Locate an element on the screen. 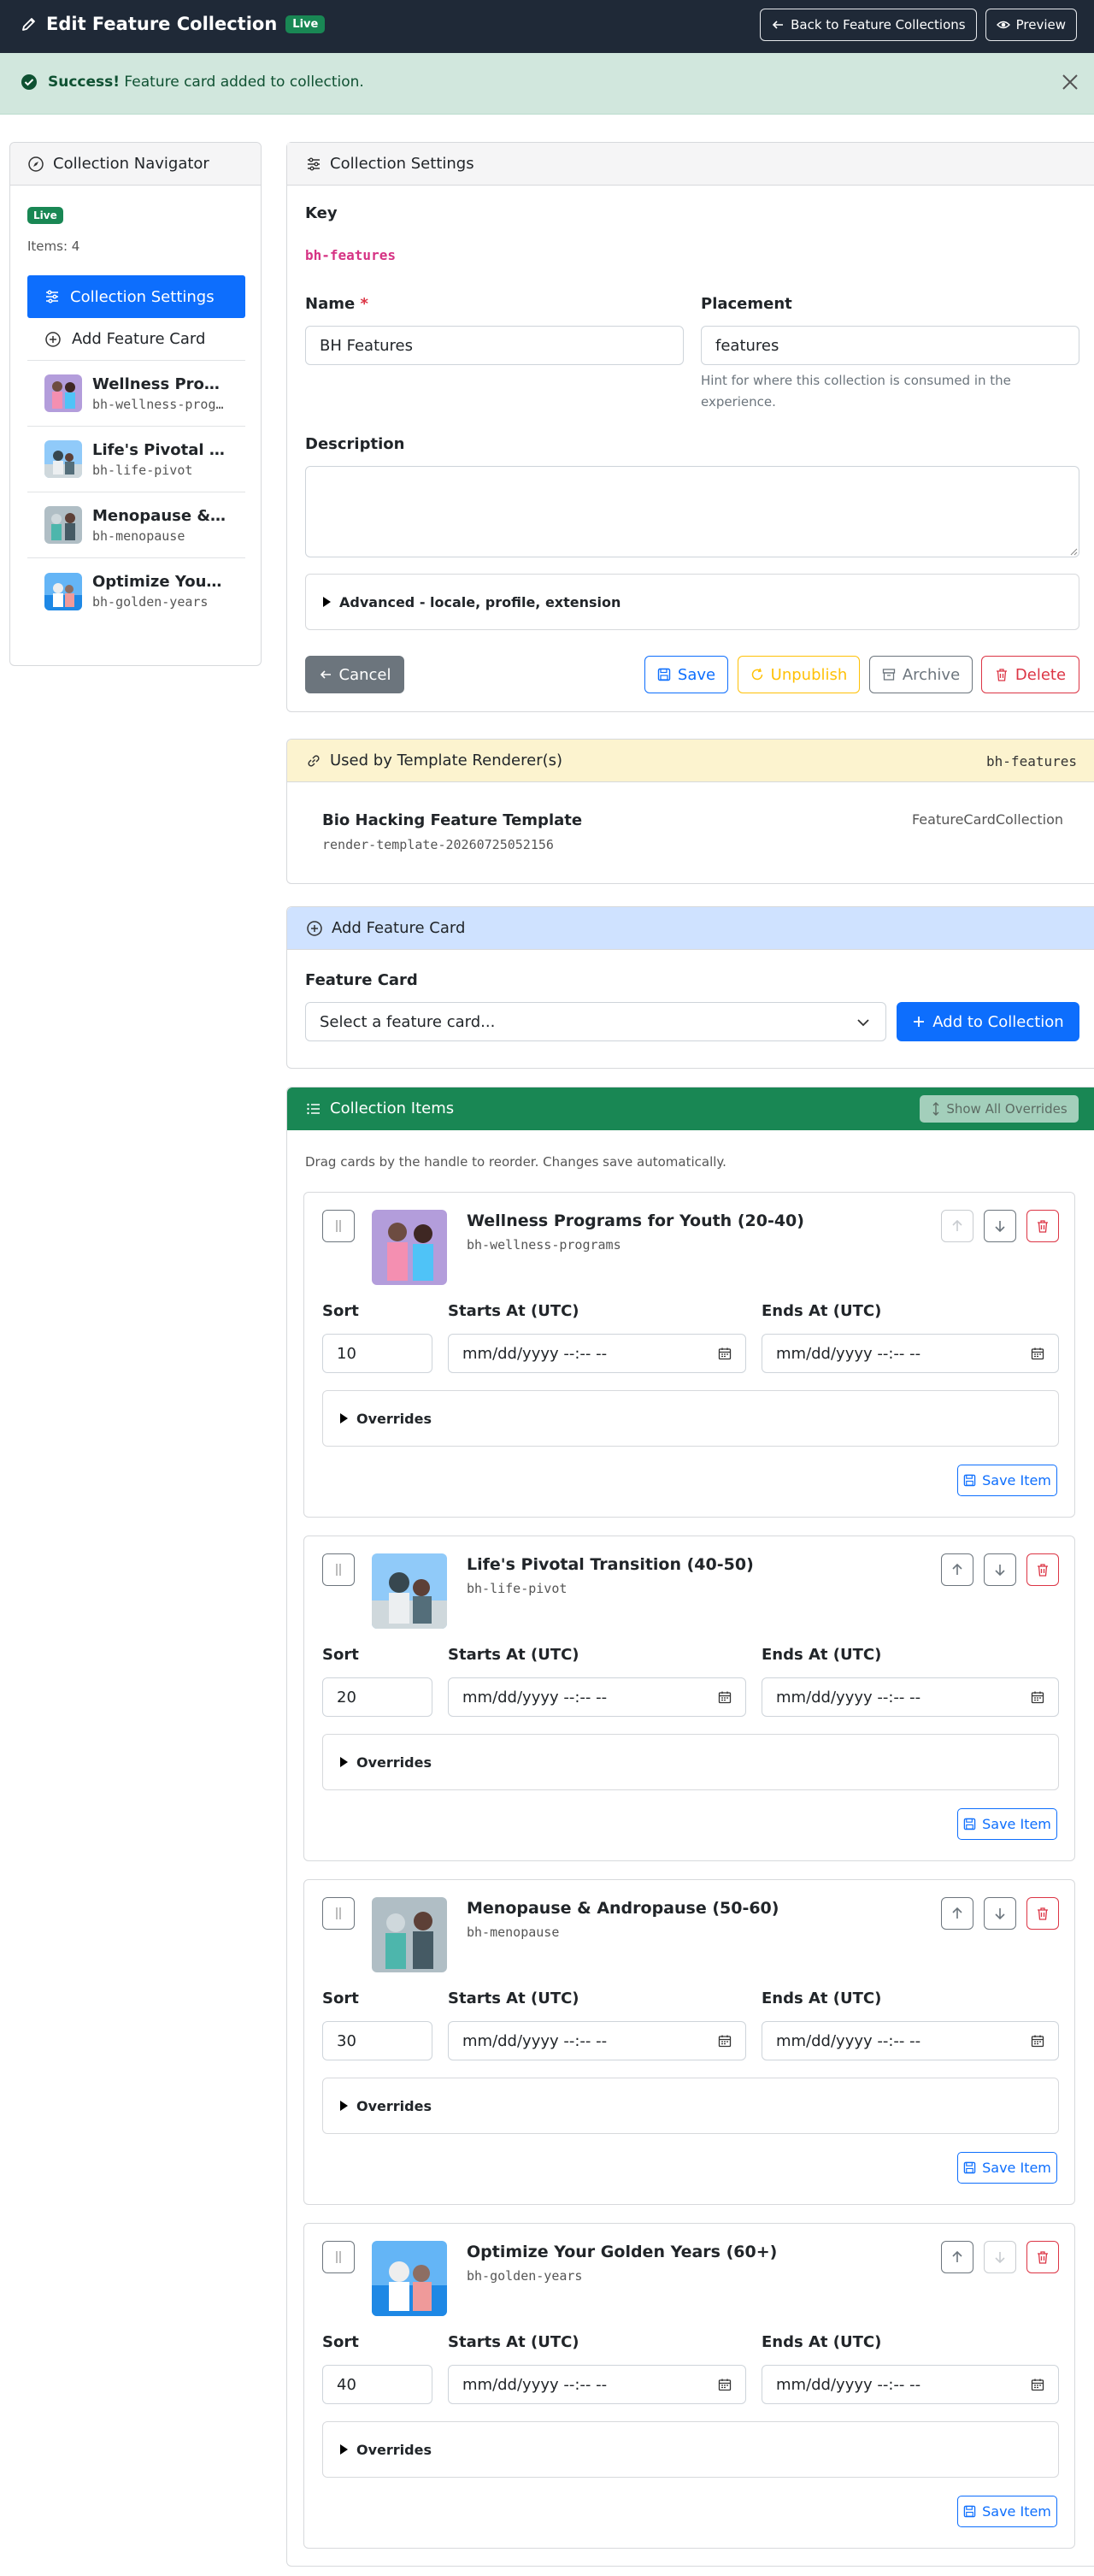 This screenshot has width=1094, height=2576. description-label: Description is located at coordinates (355, 444).